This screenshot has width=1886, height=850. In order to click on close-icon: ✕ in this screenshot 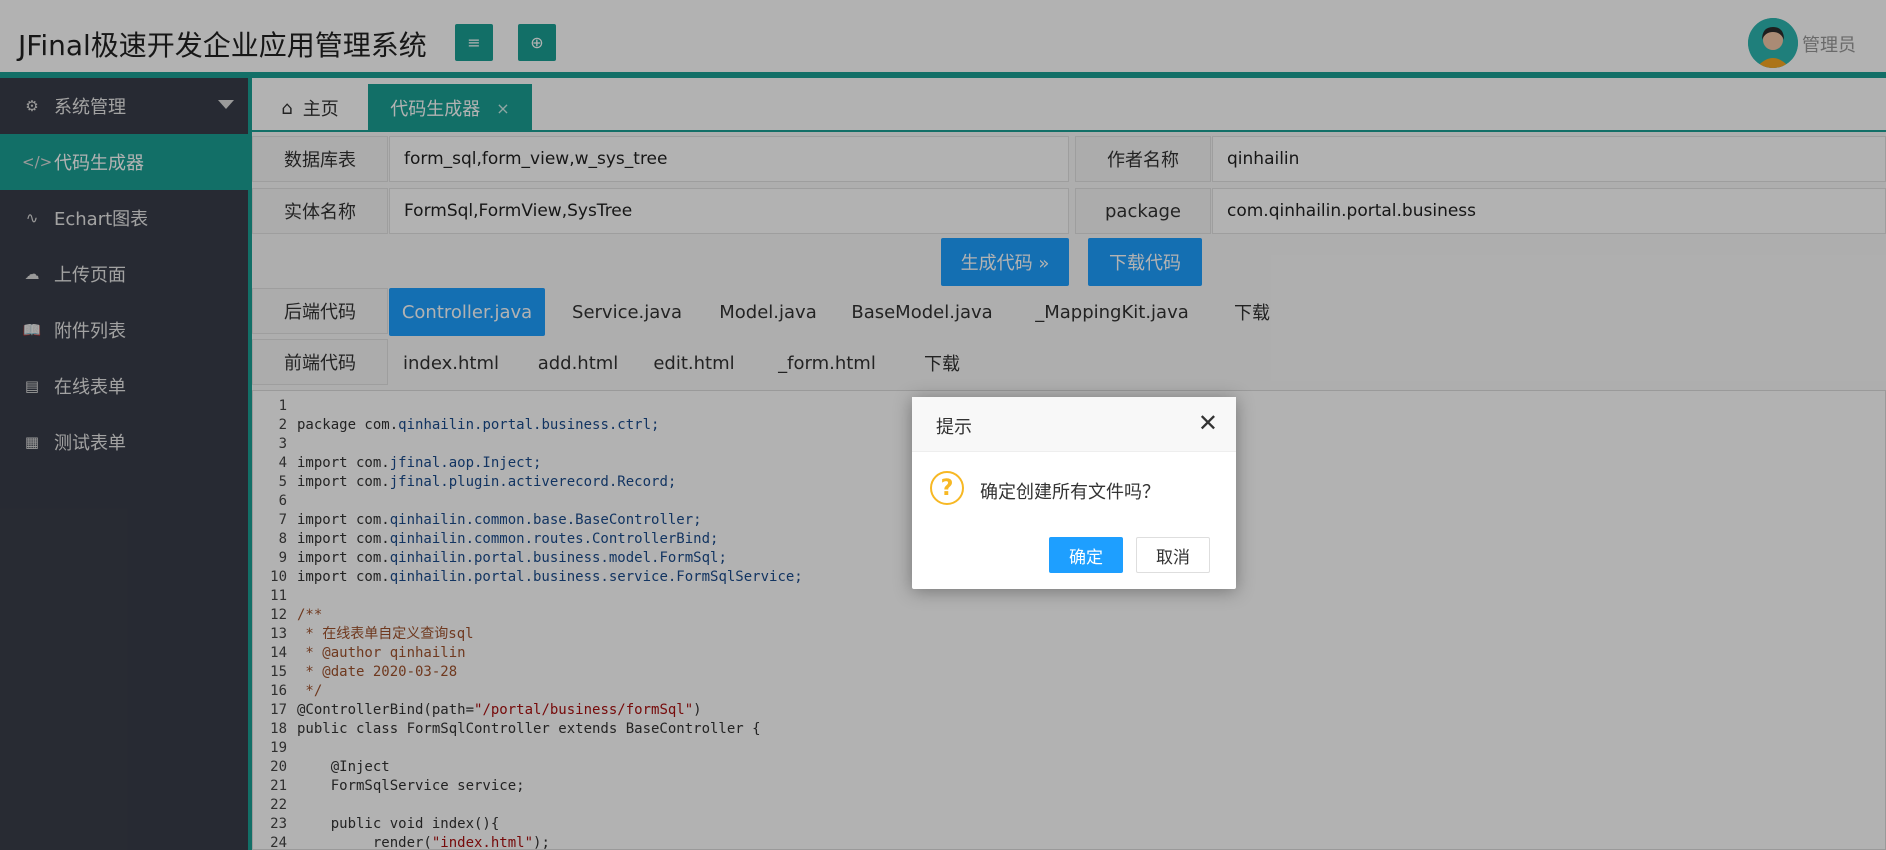, I will do `click(1208, 423)`.